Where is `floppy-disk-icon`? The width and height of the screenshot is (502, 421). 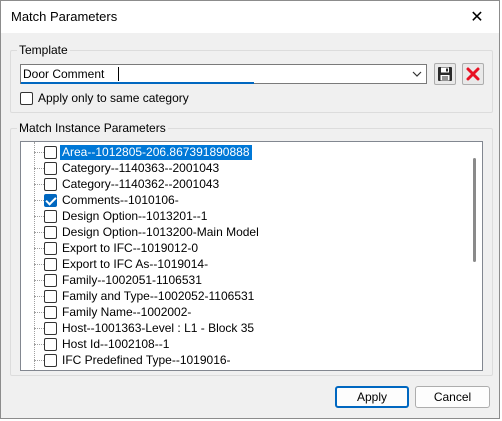 floppy-disk-icon is located at coordinates (445, 74).